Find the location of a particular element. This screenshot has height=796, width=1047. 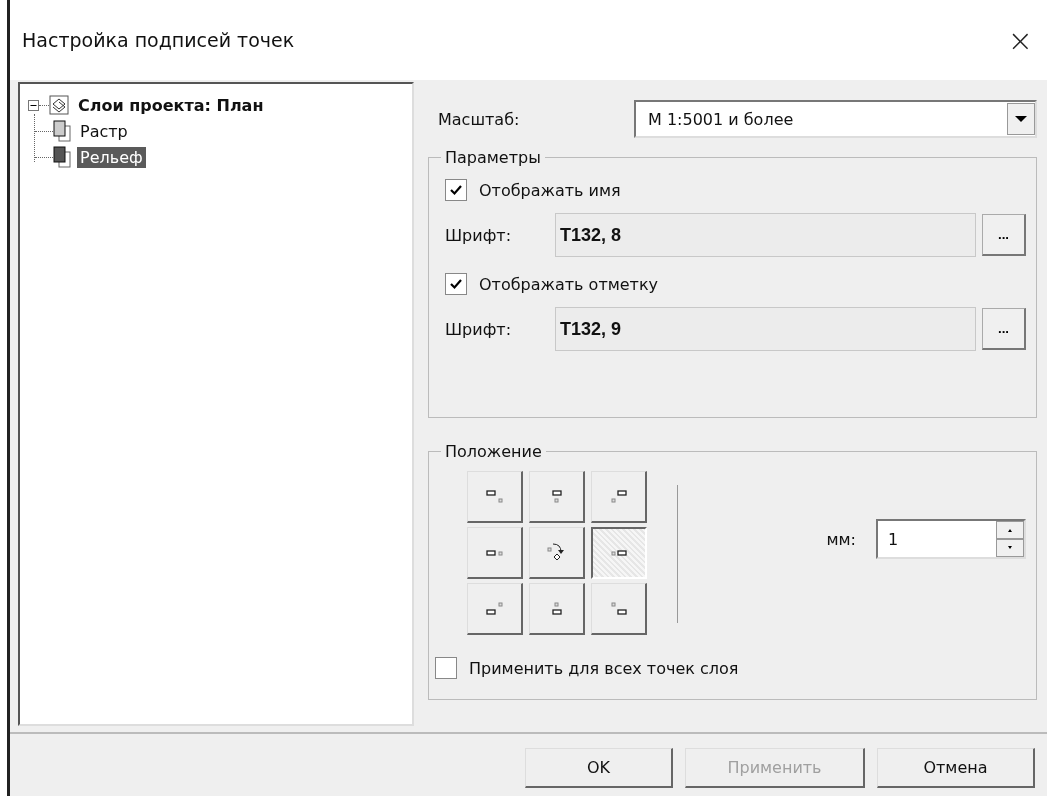

dialog-button: OK is located at coordinates (599, 768).